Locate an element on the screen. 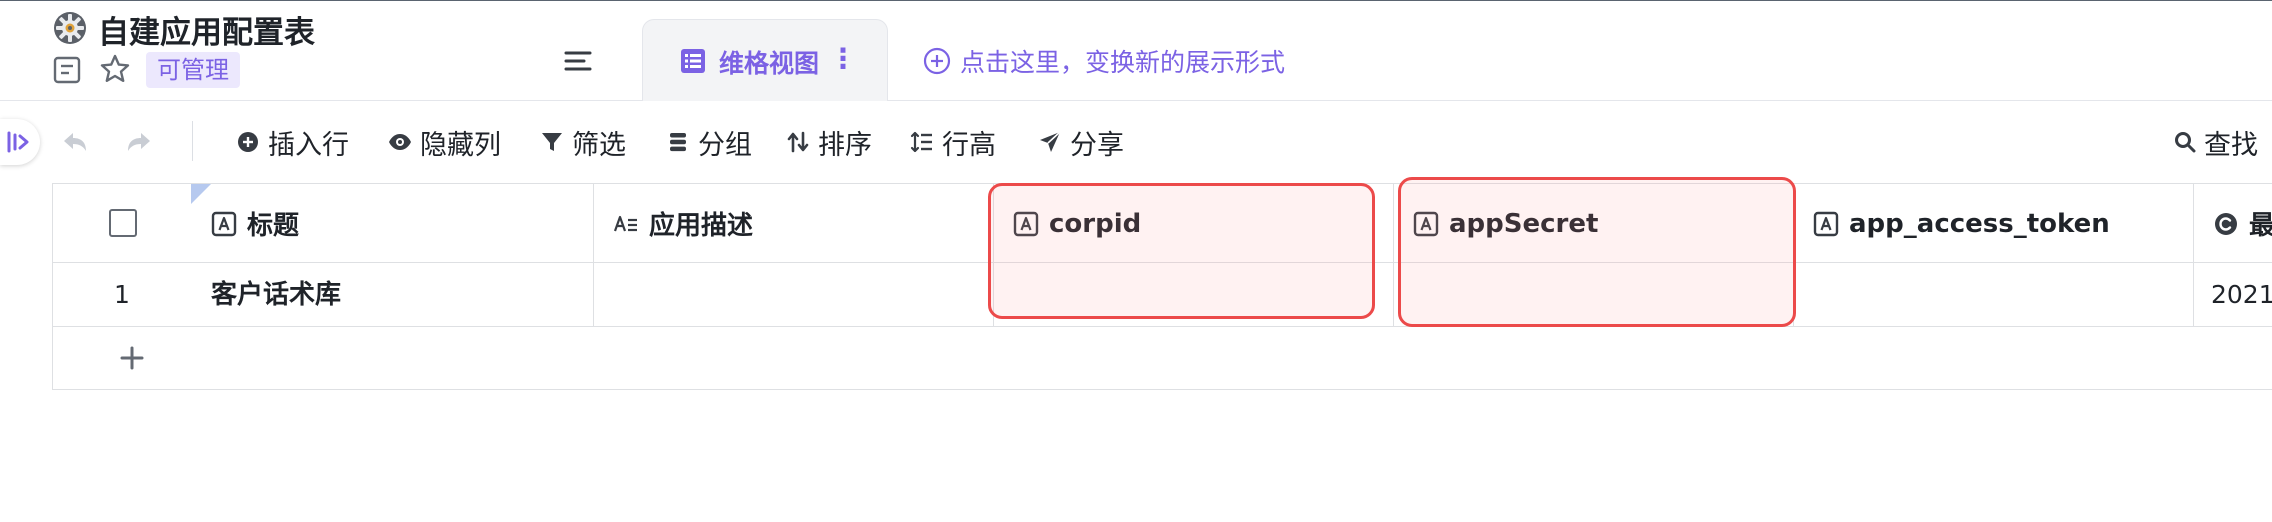 The height and width of the screenshot is (522, 2272). group-button: 分组 is located at coordinates (709, 142).